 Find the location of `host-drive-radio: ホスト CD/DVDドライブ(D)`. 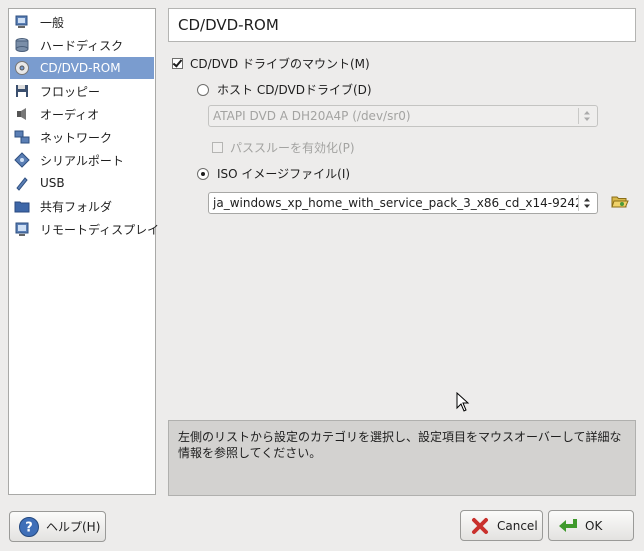

host-drive-radio: ホスト CD/DVDドライブ(D) is located at coordinates (284, 89).